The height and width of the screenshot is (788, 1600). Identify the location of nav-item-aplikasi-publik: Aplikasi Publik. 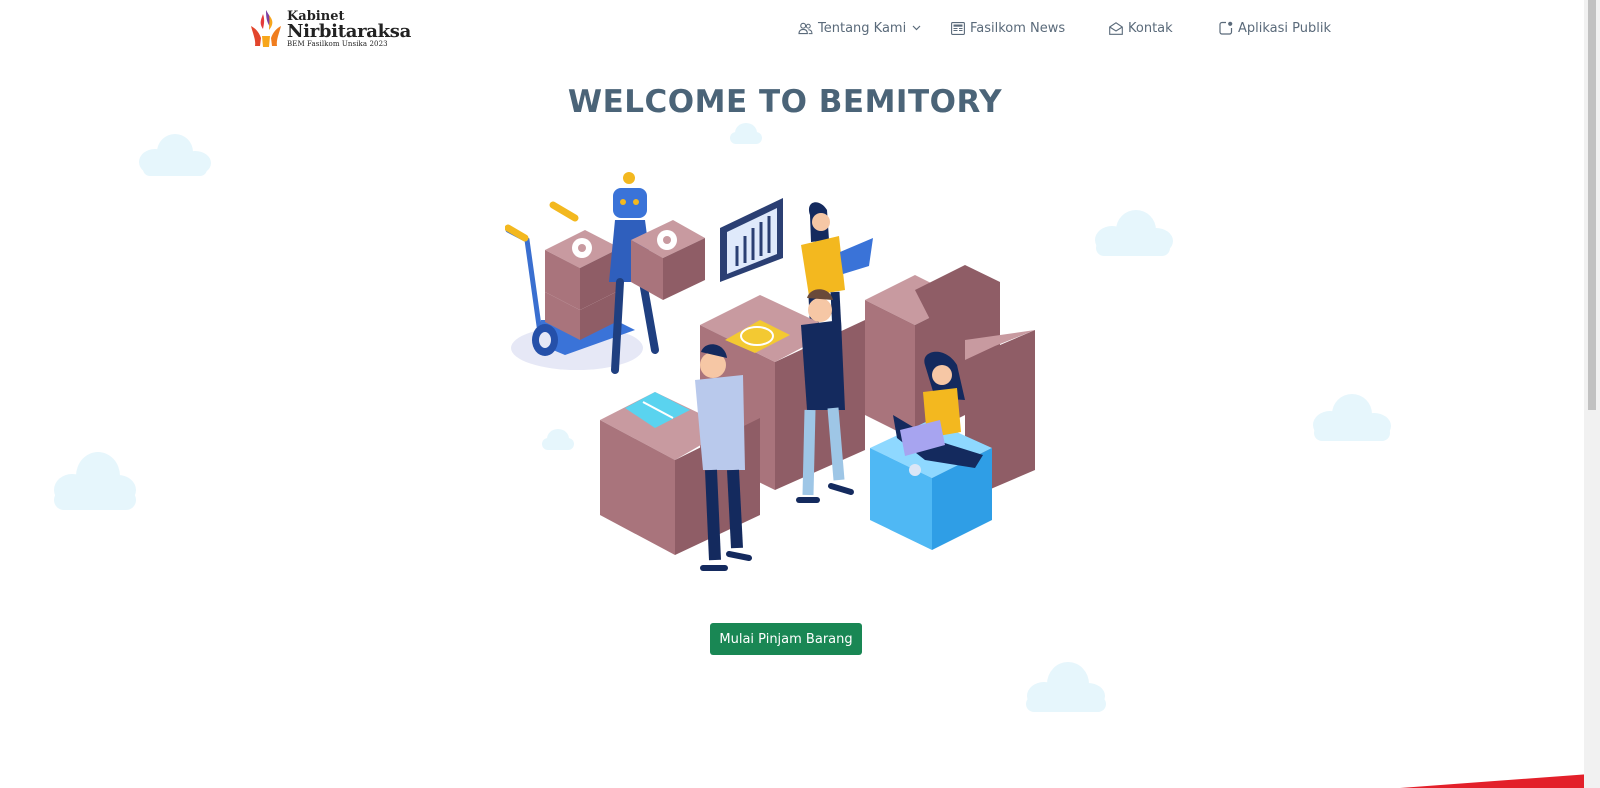
(1275, 28).